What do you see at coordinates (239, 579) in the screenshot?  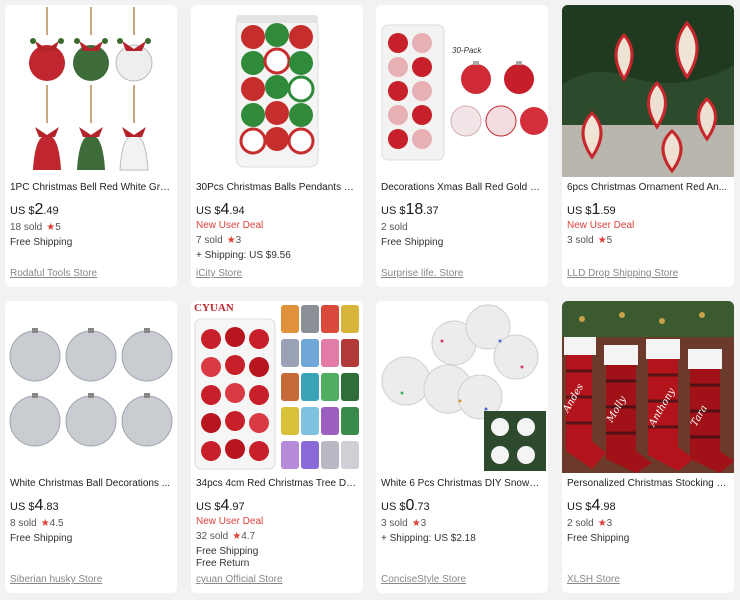 I see `store-link: cyuan Official Store` at bounding box center [239, 579].